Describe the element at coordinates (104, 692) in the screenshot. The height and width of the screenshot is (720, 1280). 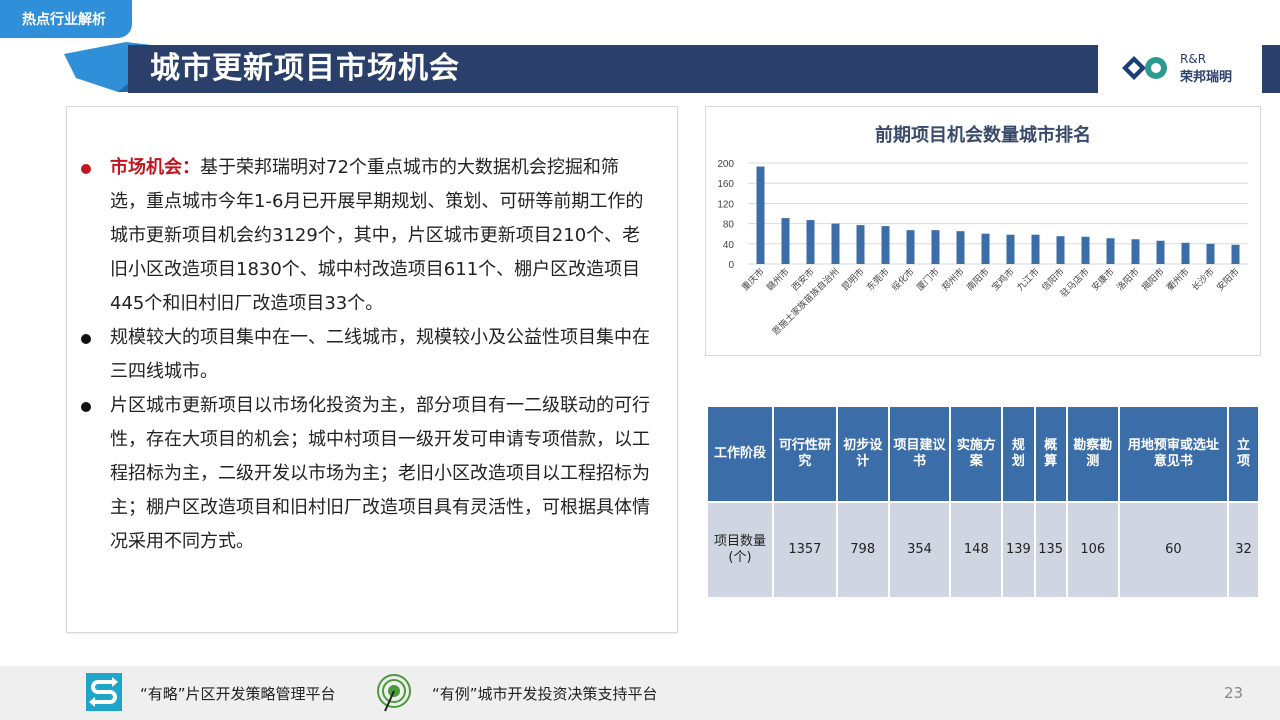
I see `youlue-platform-logo-icon` at that location.